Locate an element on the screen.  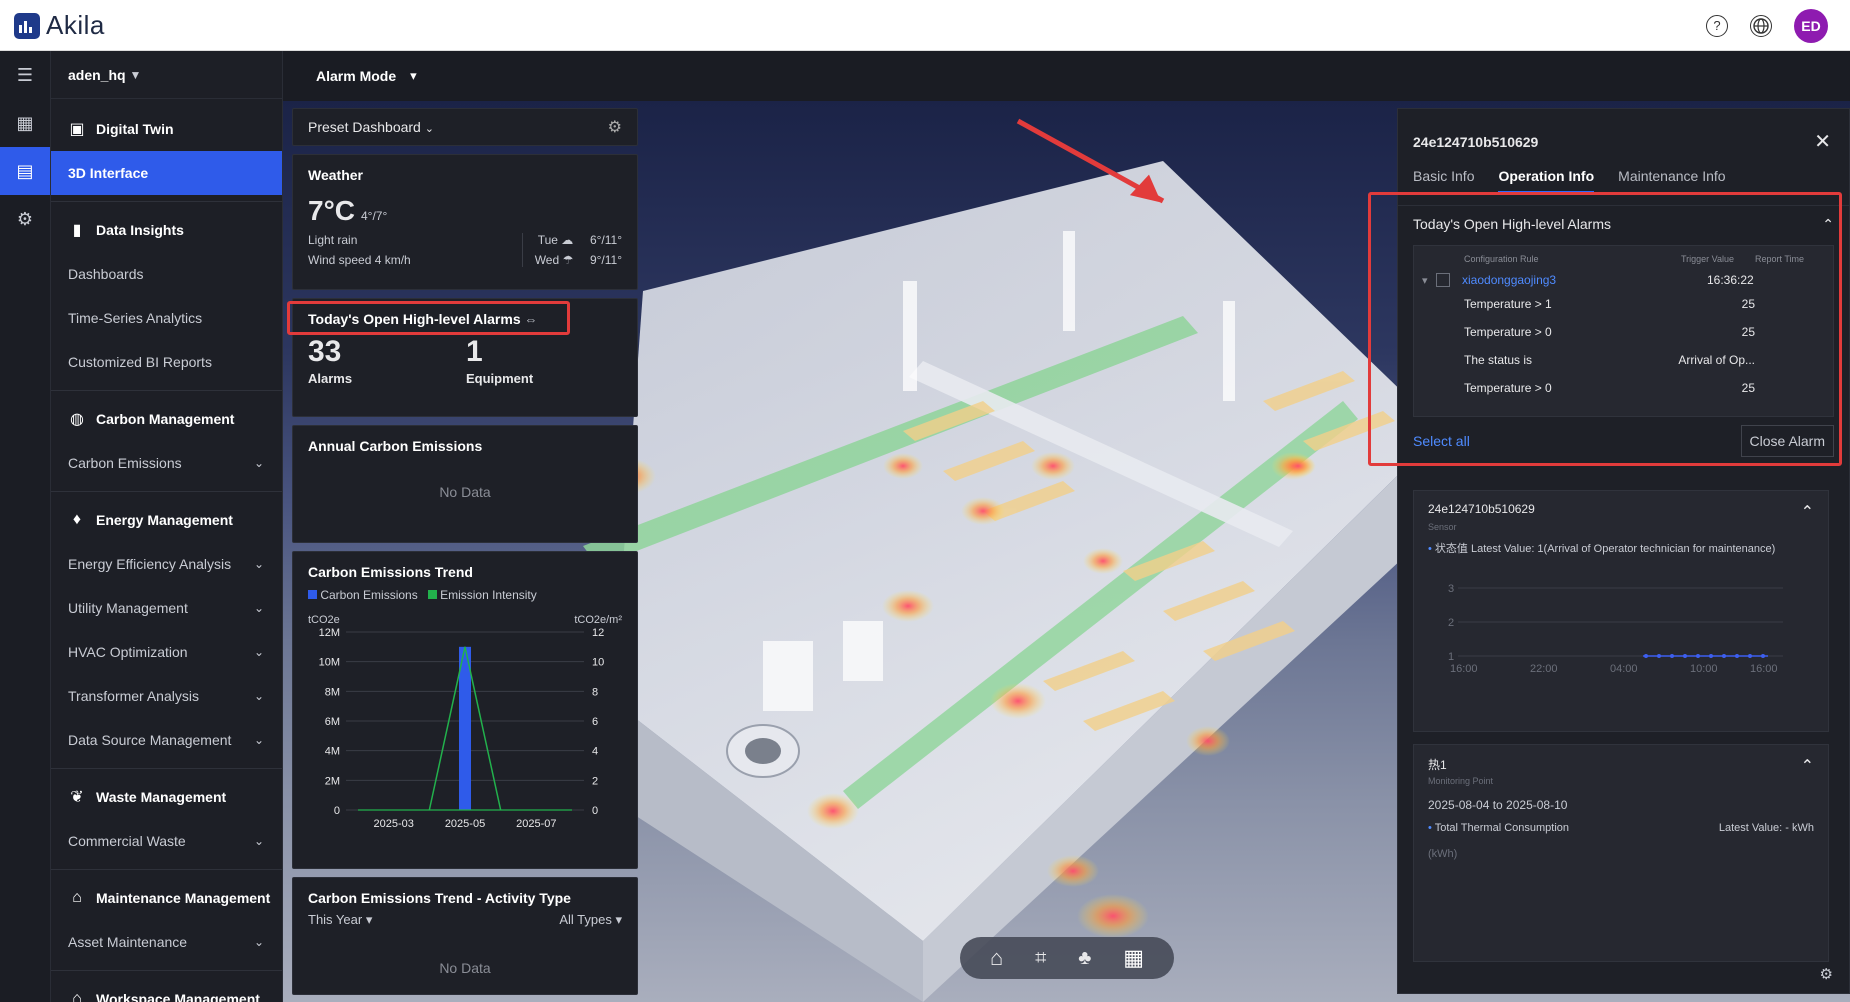
sensor-line-chart: 3 2 1 16:00 22:00 04:00 10:00 16:00 is located at coordinates (1615, 629).